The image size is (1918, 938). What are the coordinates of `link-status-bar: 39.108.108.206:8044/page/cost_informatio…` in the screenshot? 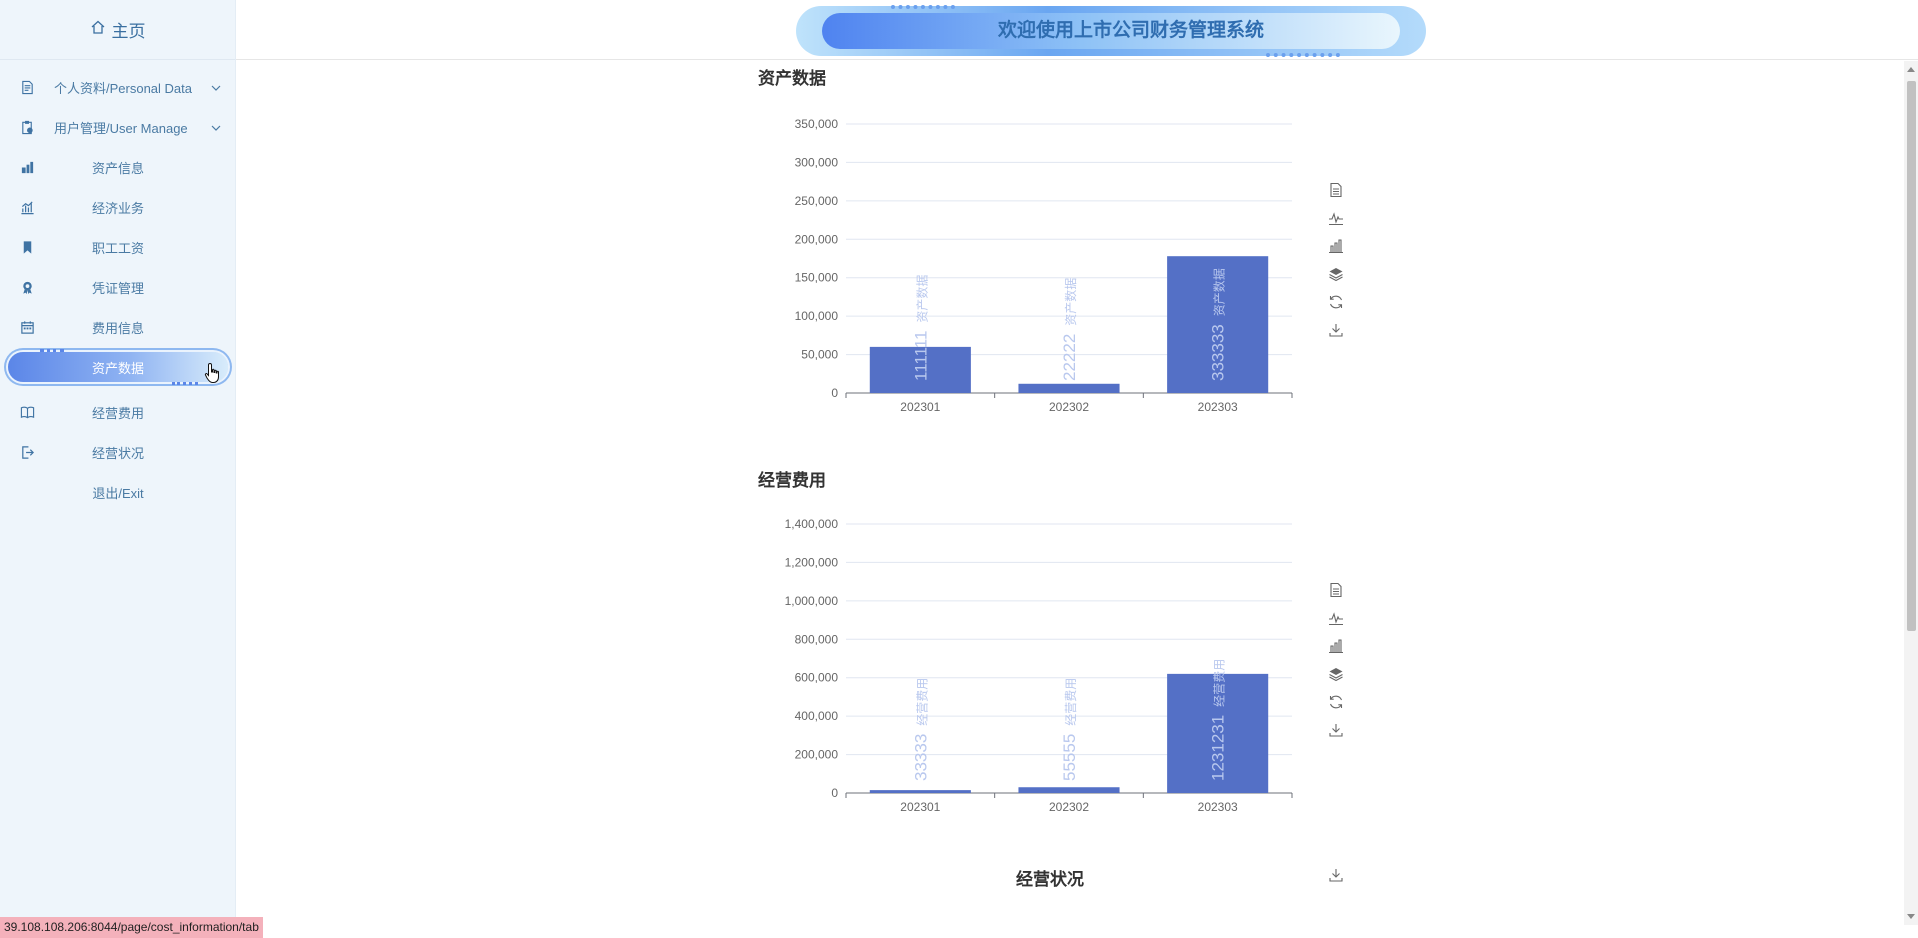 It's located at (131, 927).